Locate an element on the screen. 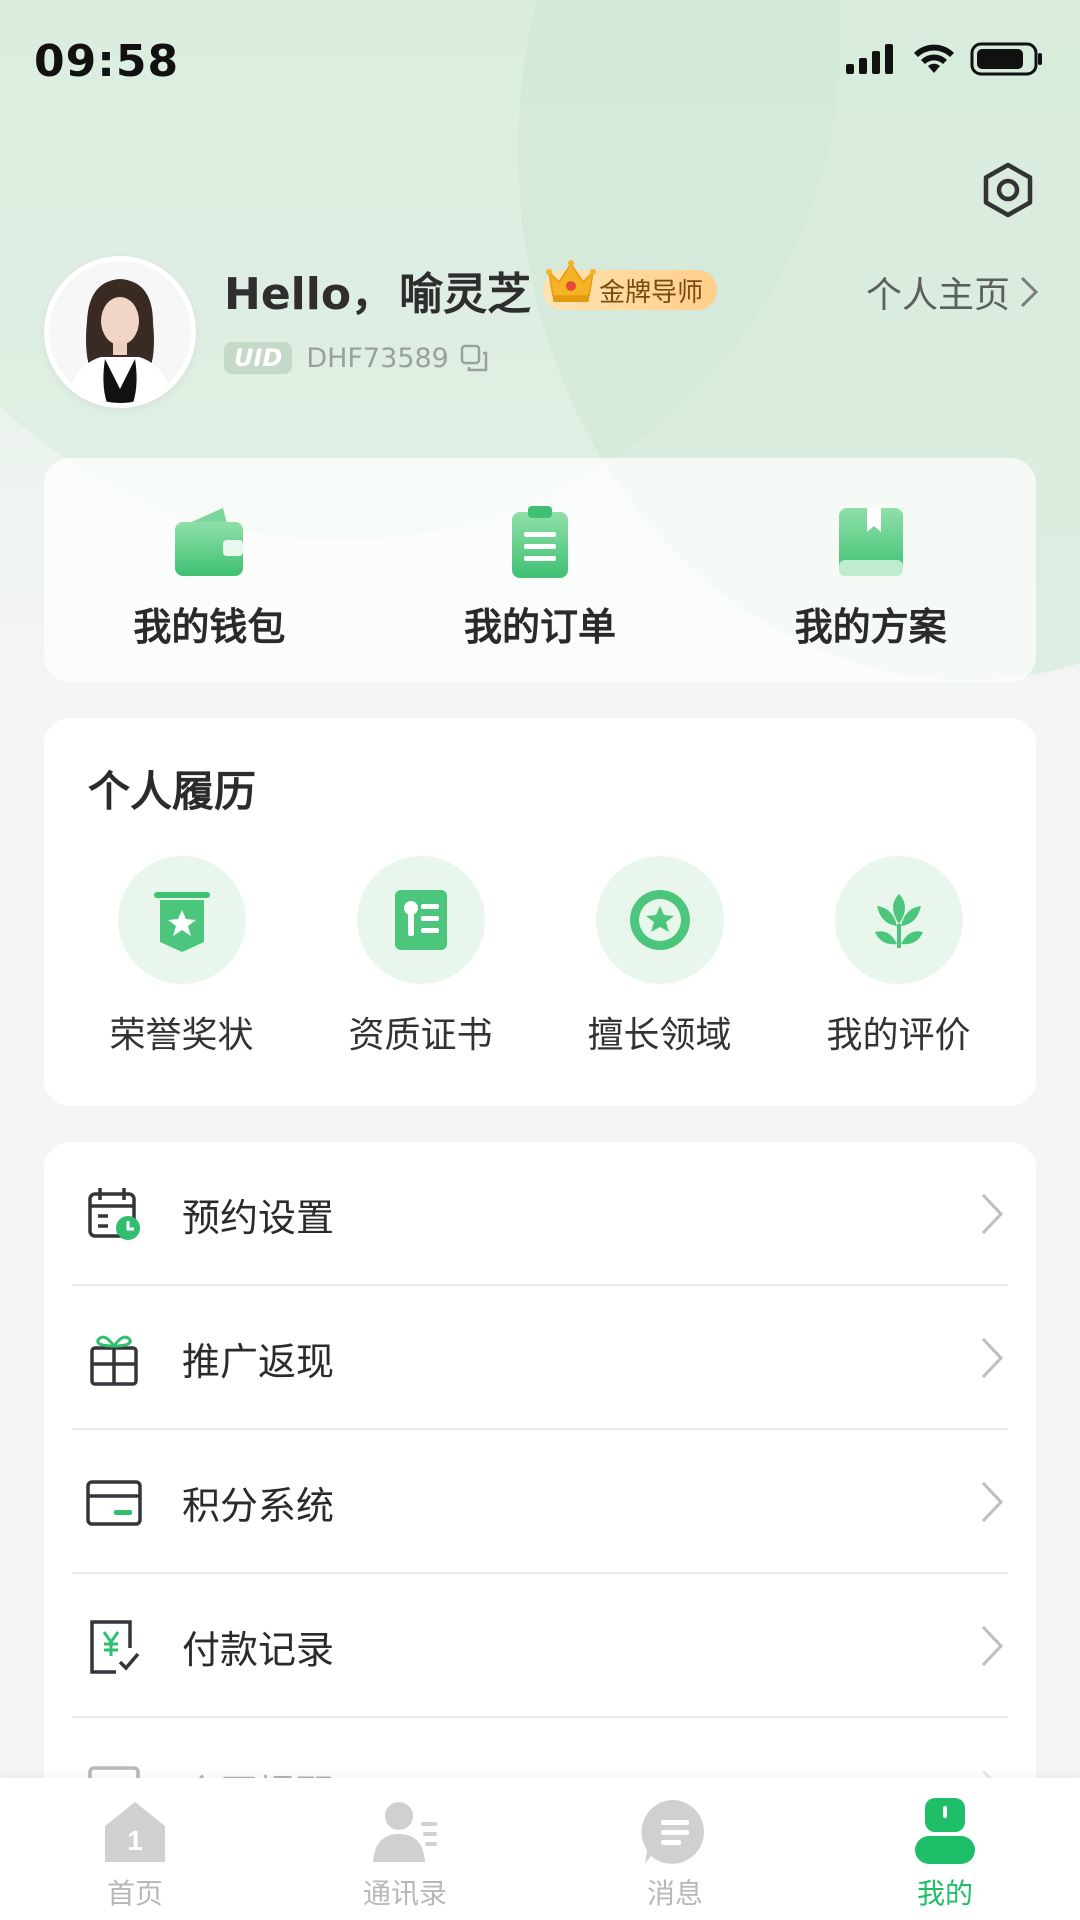  resume-title: 个人履历 is located at coordinates (172, 791).